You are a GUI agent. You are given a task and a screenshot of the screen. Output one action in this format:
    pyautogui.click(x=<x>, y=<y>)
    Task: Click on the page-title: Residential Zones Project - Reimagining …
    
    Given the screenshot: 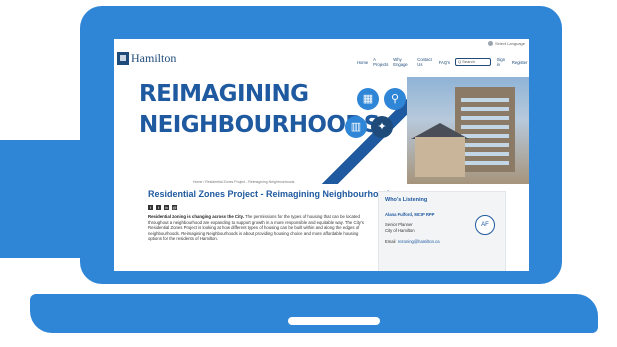 What is the action you would take?
    pyautogui.click(x=271, y=194)
    